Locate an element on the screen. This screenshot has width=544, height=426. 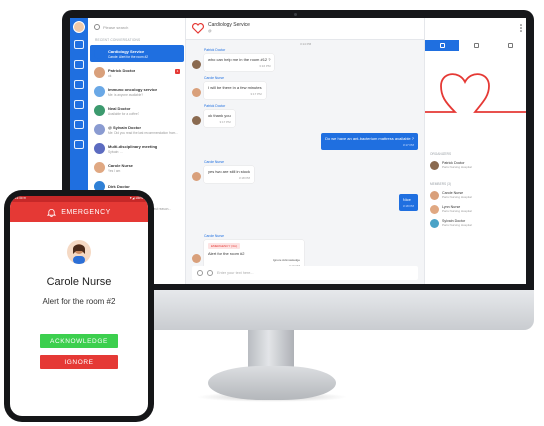
member-item: Sylvain Doctor Paris Nursing Hospital is located at coordinates (477, 223).